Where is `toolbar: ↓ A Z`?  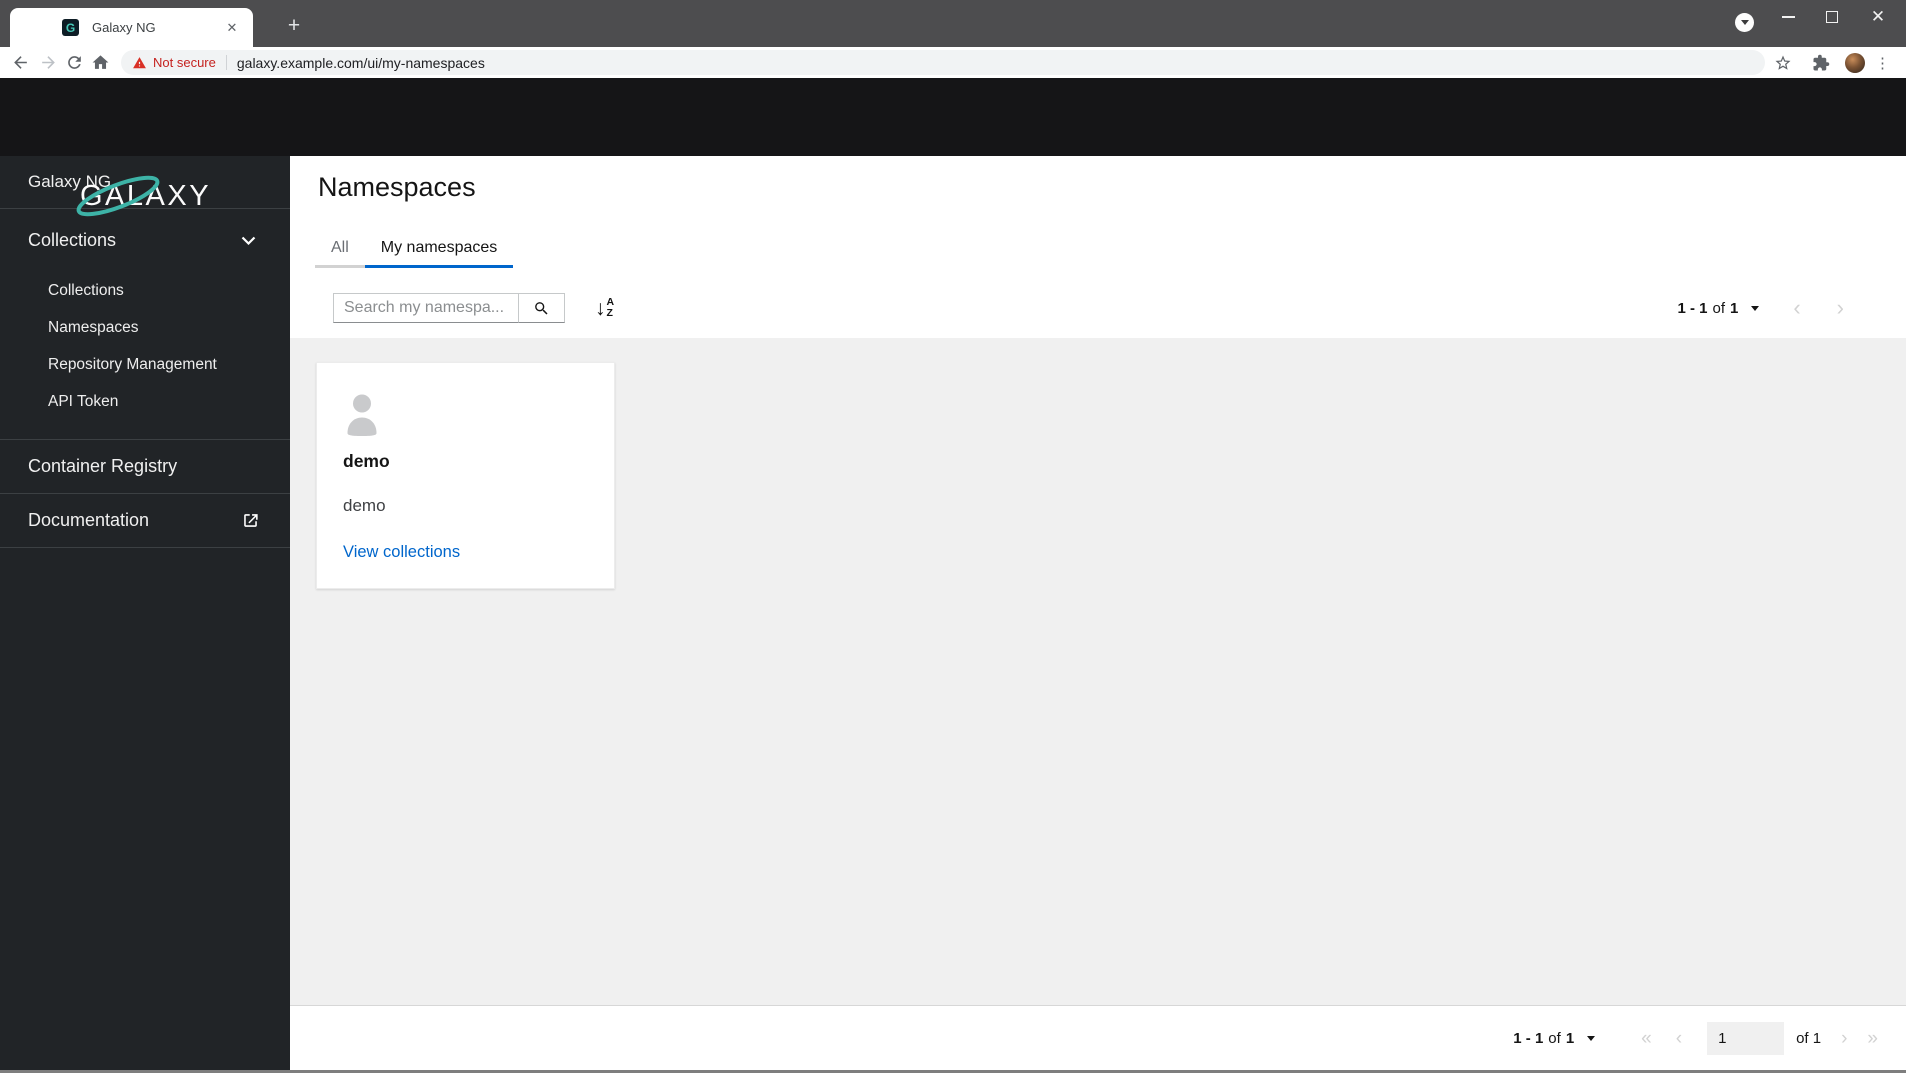
toolbar: ↓ A Z is located at coordinates (473, 308).